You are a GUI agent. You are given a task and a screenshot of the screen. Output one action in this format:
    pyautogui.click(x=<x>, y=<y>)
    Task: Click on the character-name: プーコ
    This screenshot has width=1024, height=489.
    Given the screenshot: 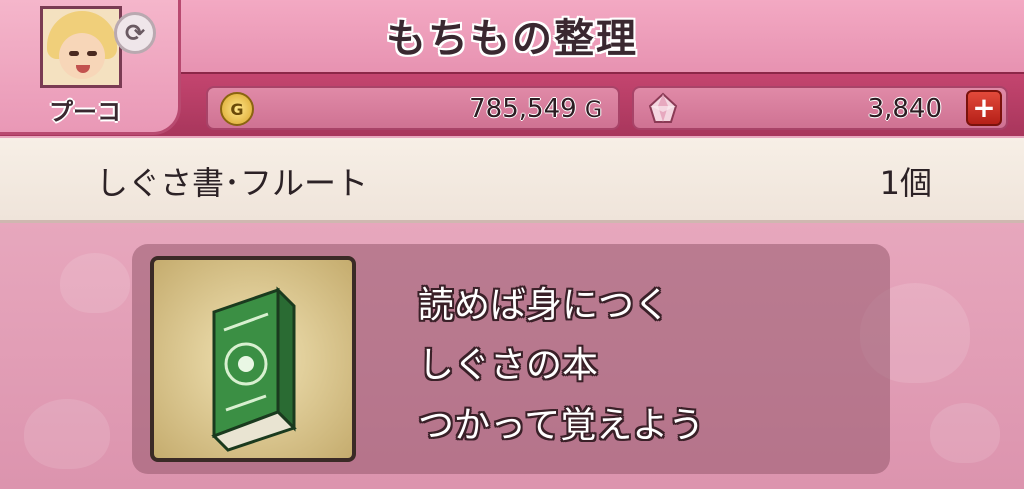 What is the action you would take?
    pyautogui.click(x=85, y=112)
    